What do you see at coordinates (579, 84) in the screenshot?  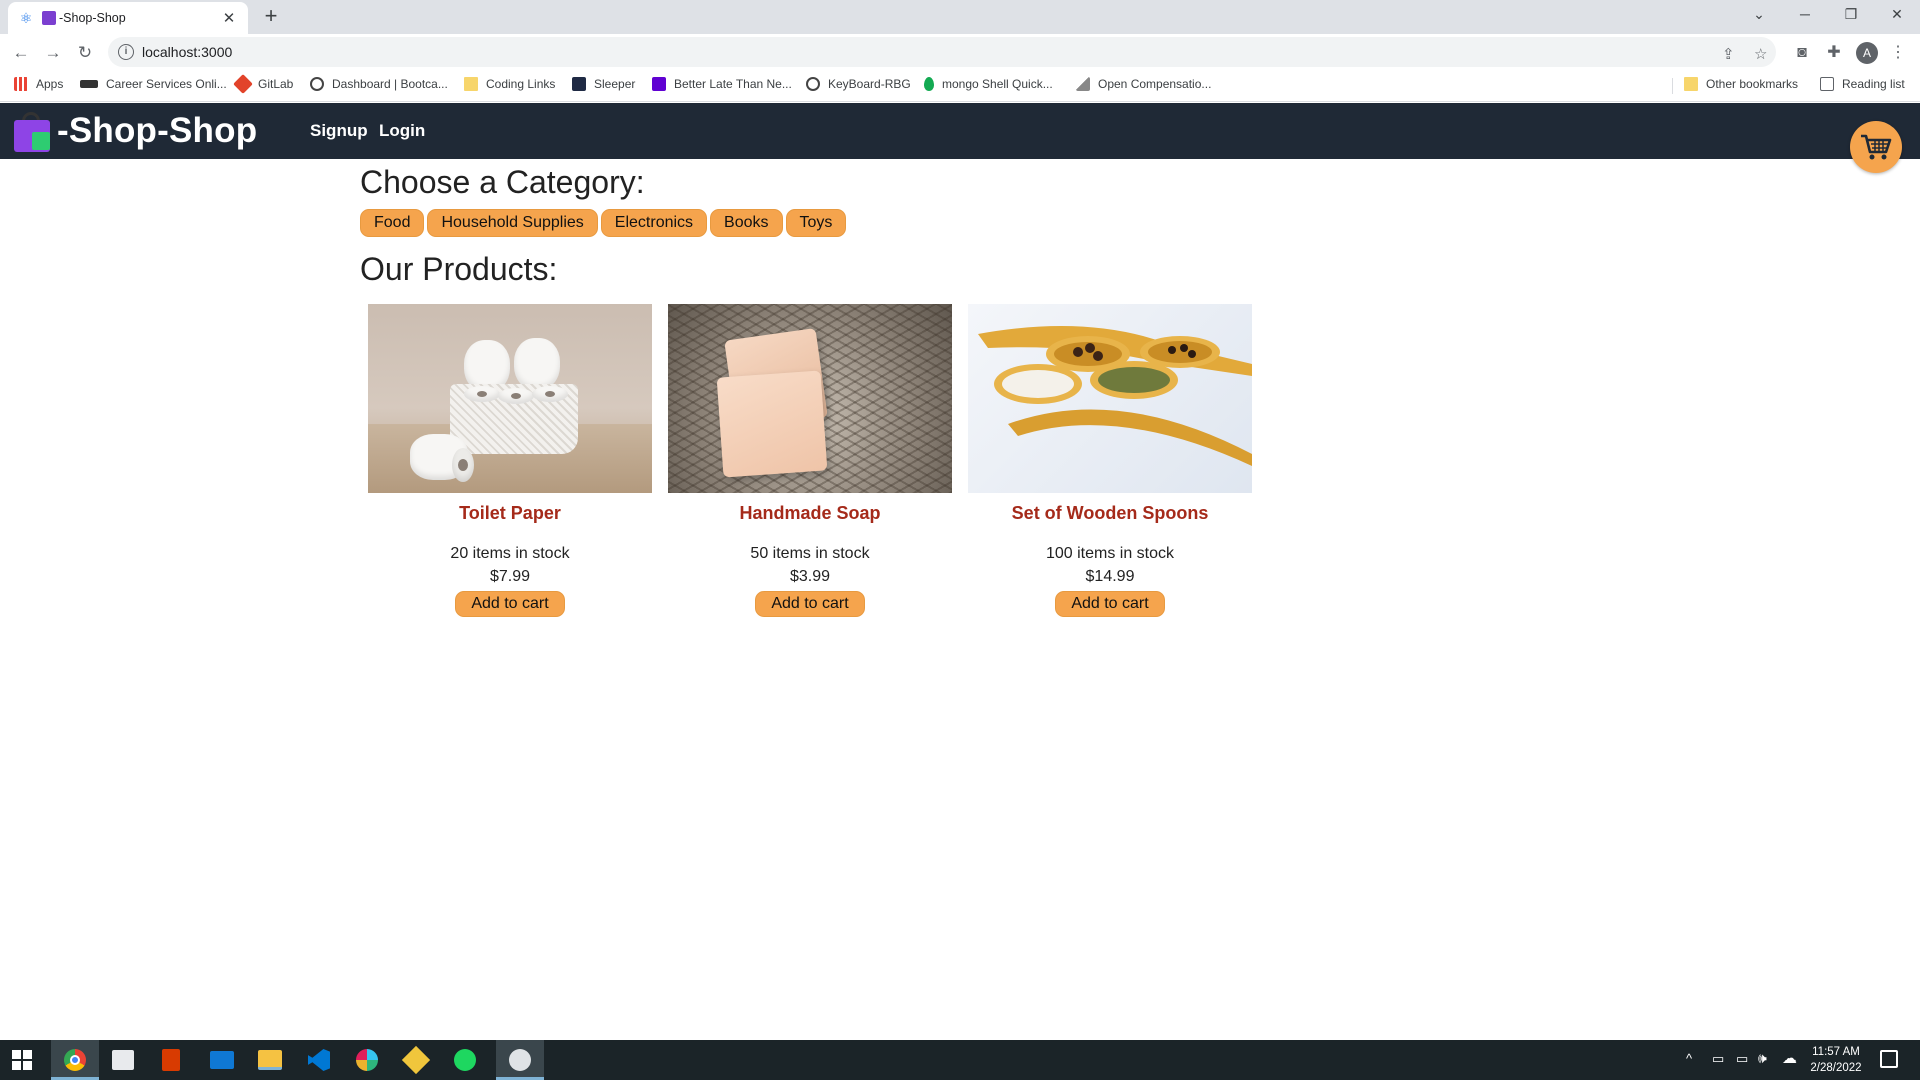 I see `sleeper-icon` at bounding box center [579, 84].